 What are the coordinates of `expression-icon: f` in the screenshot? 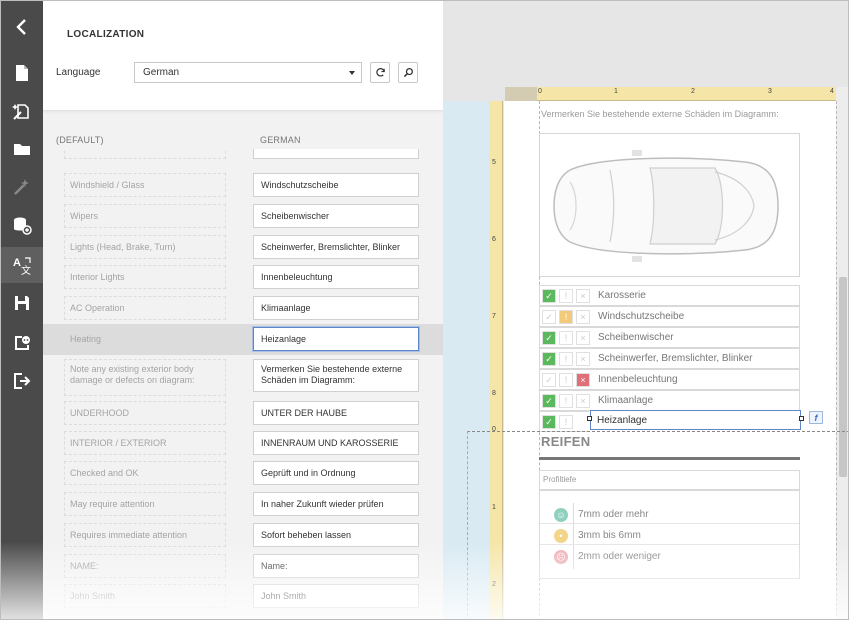 It's located at (816, 417).